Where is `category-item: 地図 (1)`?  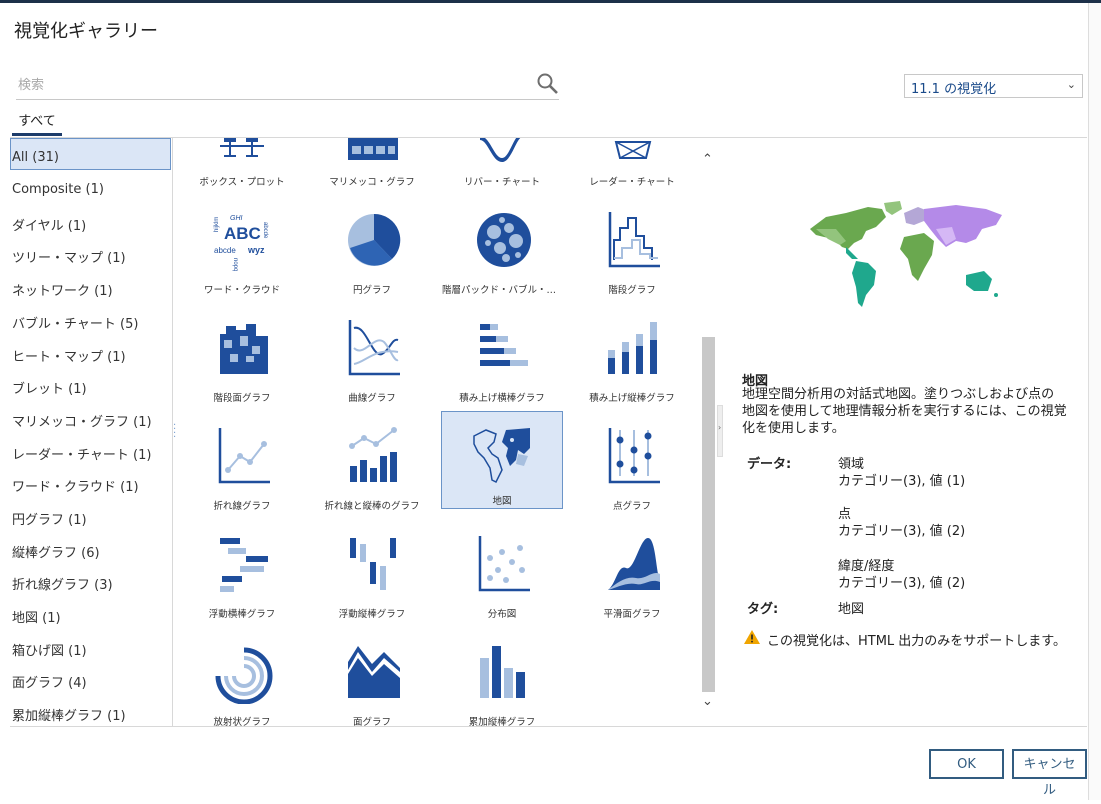
category-item: 地図 (1) is located at coordinates (90, 612).